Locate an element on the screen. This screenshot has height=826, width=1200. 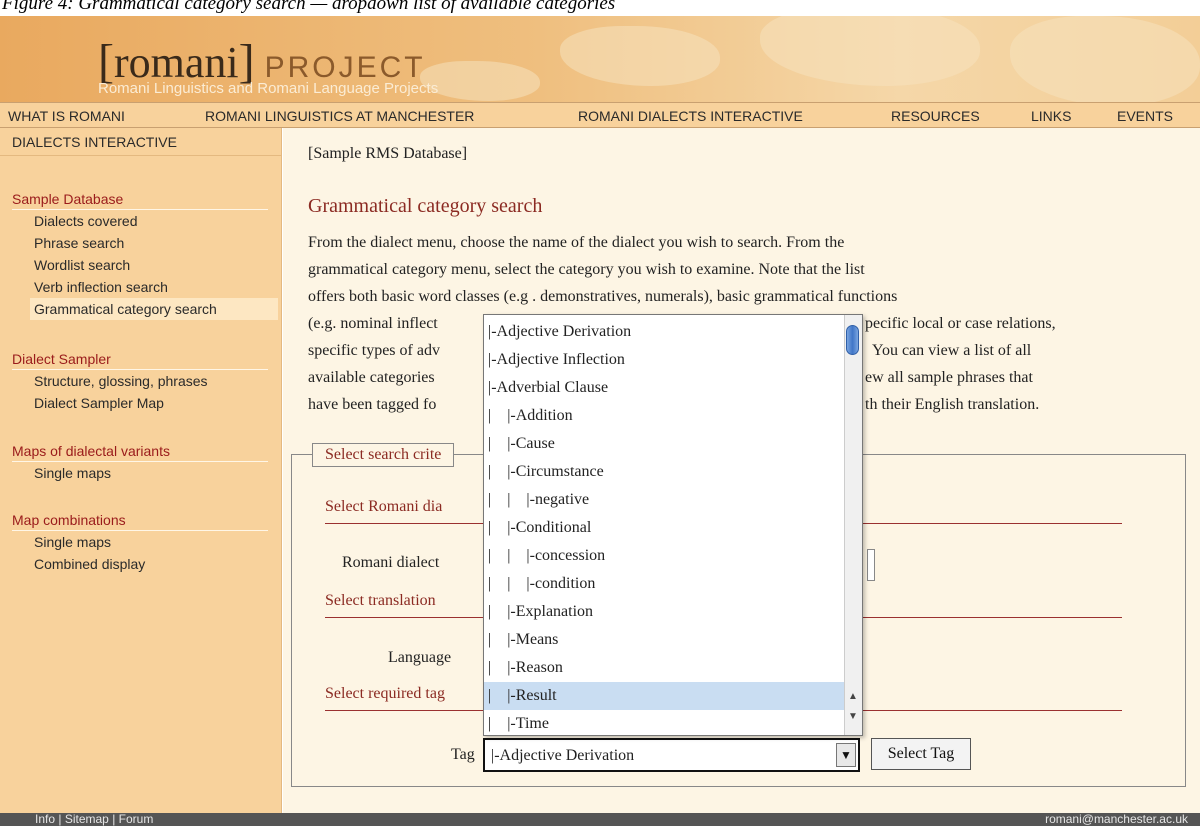
scrollbar-thumb is located at coordinates (852, 340).